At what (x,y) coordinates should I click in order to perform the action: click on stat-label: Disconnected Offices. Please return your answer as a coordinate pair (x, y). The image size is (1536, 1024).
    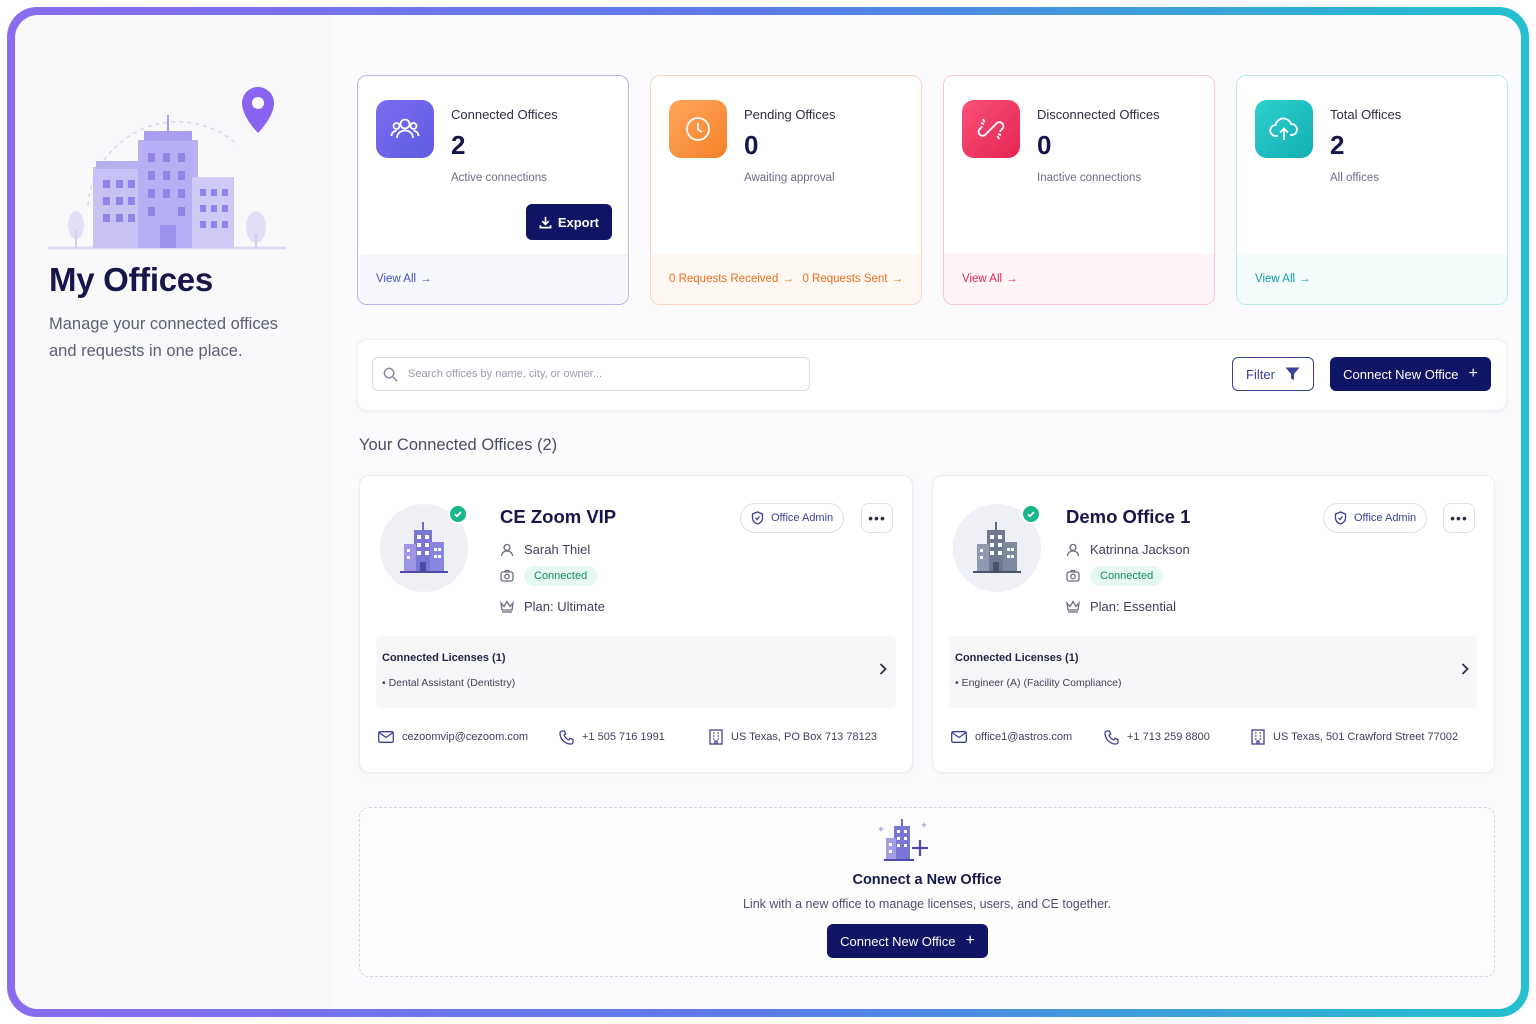
    Looking at the image, I should click on (1098, 114).